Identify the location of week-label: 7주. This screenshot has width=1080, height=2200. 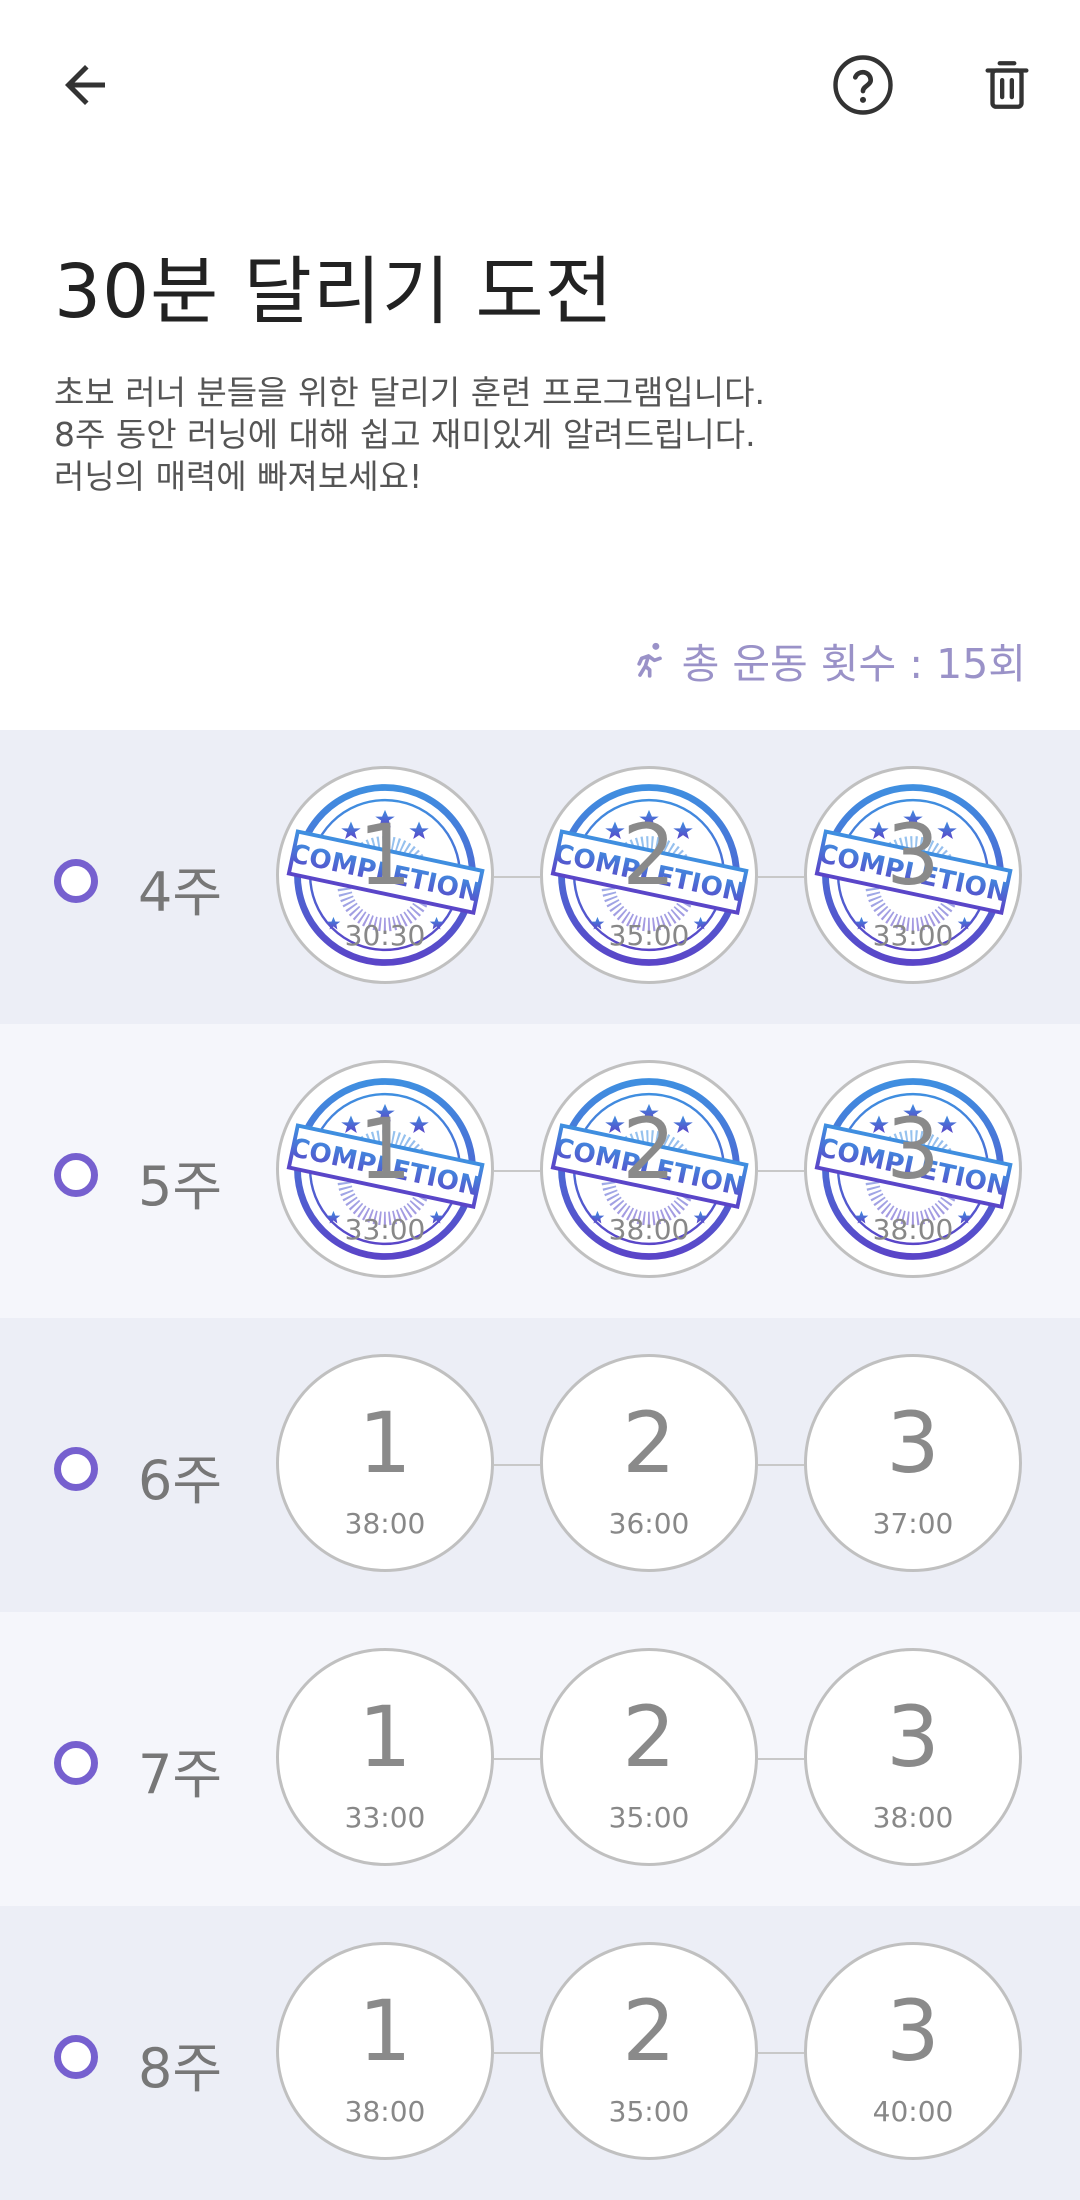
(180, 1774).